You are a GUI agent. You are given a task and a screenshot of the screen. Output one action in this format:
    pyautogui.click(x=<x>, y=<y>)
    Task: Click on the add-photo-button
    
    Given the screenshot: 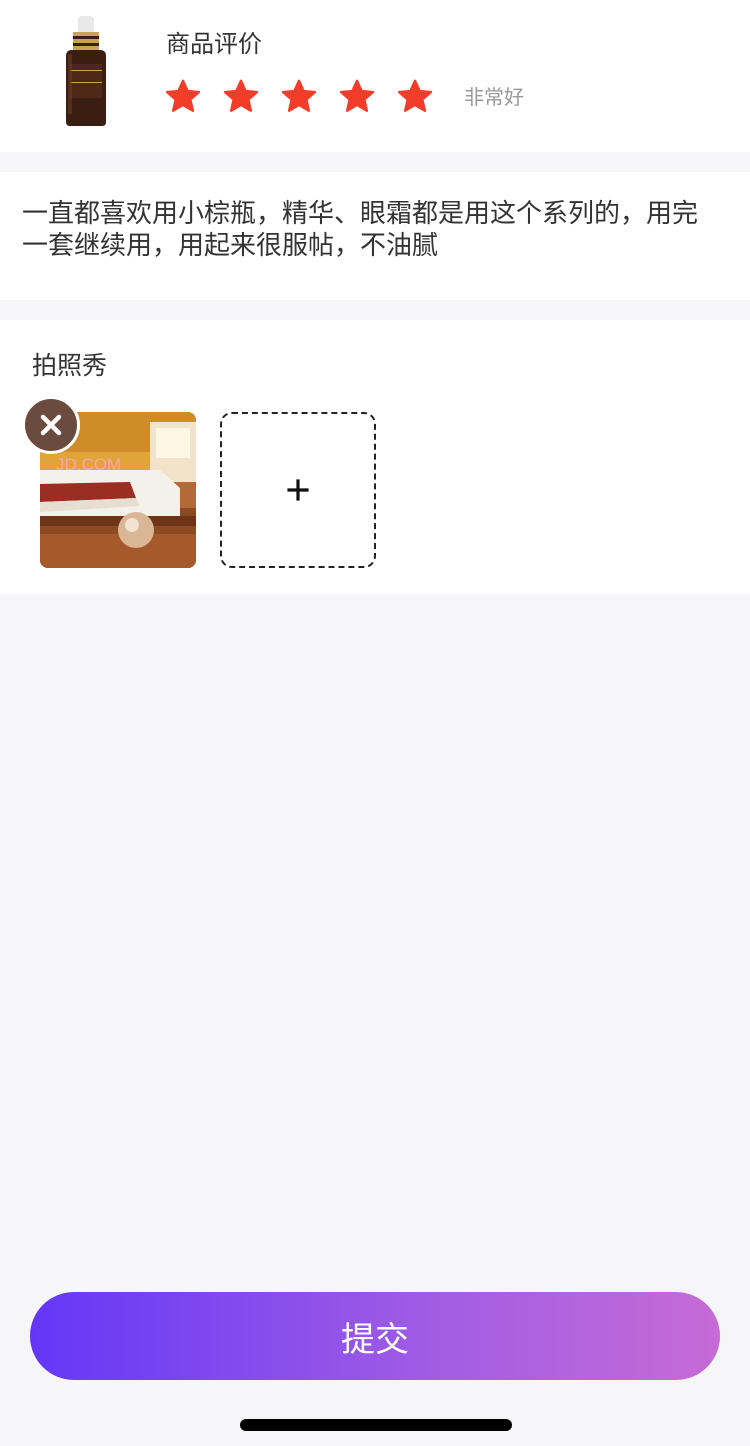 What is the action you would take?
    pyautogui.click(x=298, y=490)
    